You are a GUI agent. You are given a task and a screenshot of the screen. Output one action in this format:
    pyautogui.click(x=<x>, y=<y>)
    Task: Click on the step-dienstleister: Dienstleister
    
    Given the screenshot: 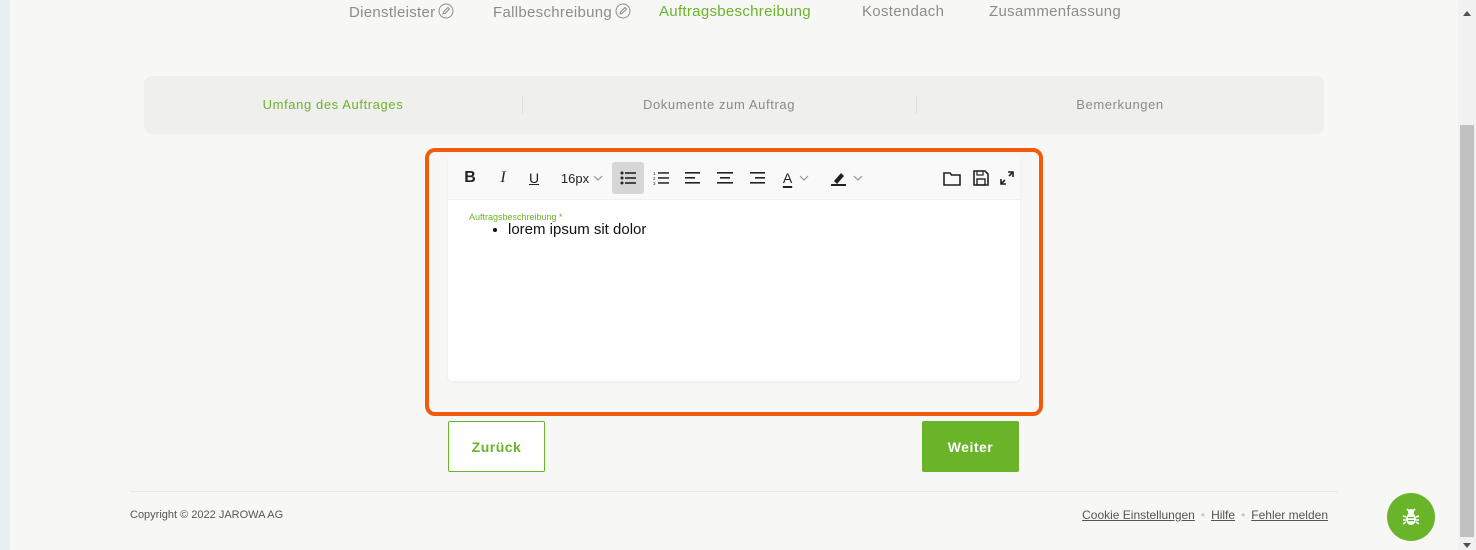 What is the action you would take?
    pyautogui.click(x=401, y=12)
    